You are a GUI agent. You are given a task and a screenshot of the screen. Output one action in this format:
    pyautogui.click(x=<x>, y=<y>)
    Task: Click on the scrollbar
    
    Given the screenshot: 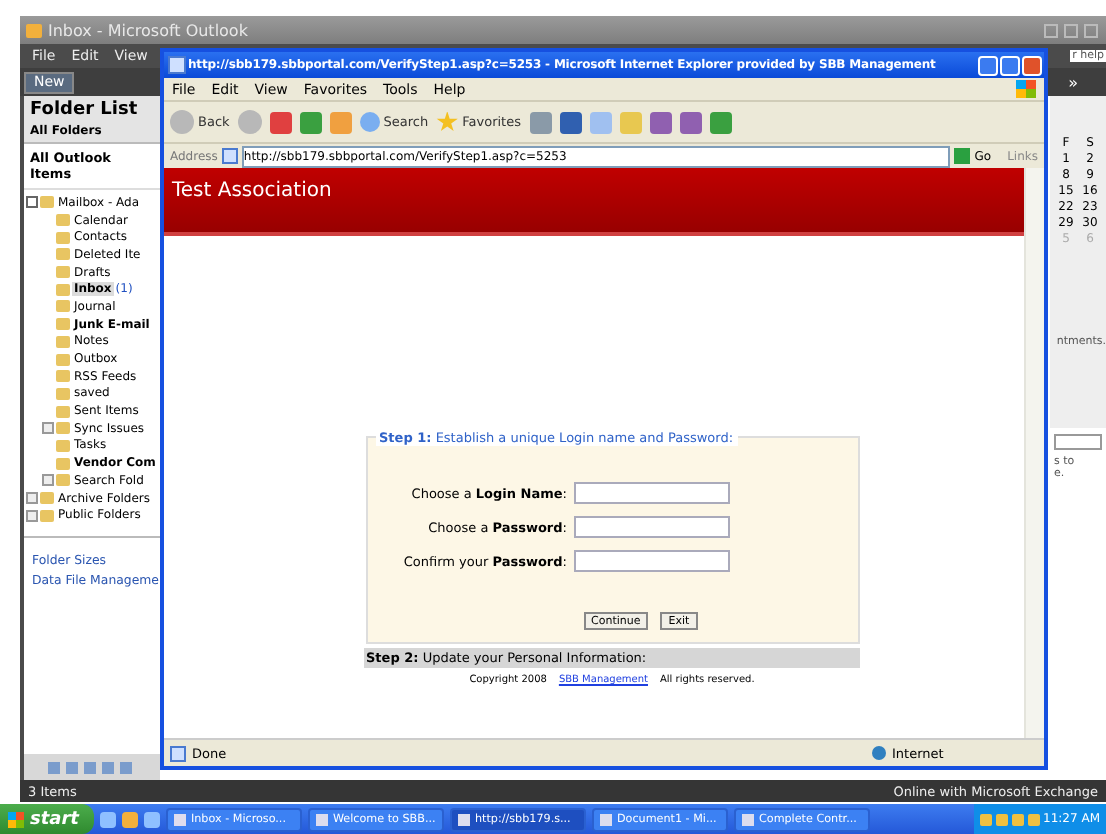 What is the action you would take?
    pyautogui.click(x=1034, y=453)
    